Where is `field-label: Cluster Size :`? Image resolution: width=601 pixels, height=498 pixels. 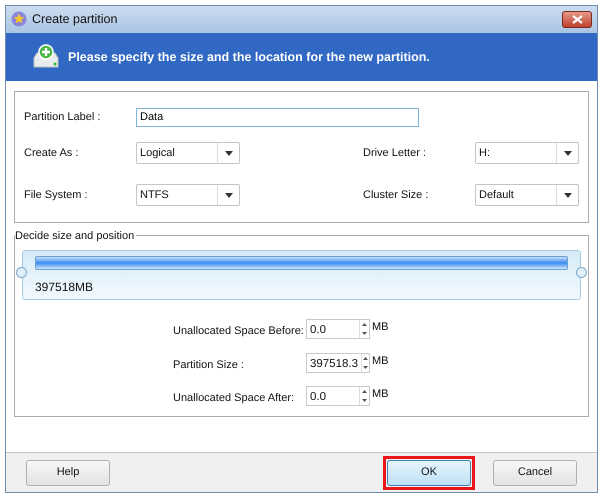
field-label: Cluster Size : is located at coordinates (396, 195).